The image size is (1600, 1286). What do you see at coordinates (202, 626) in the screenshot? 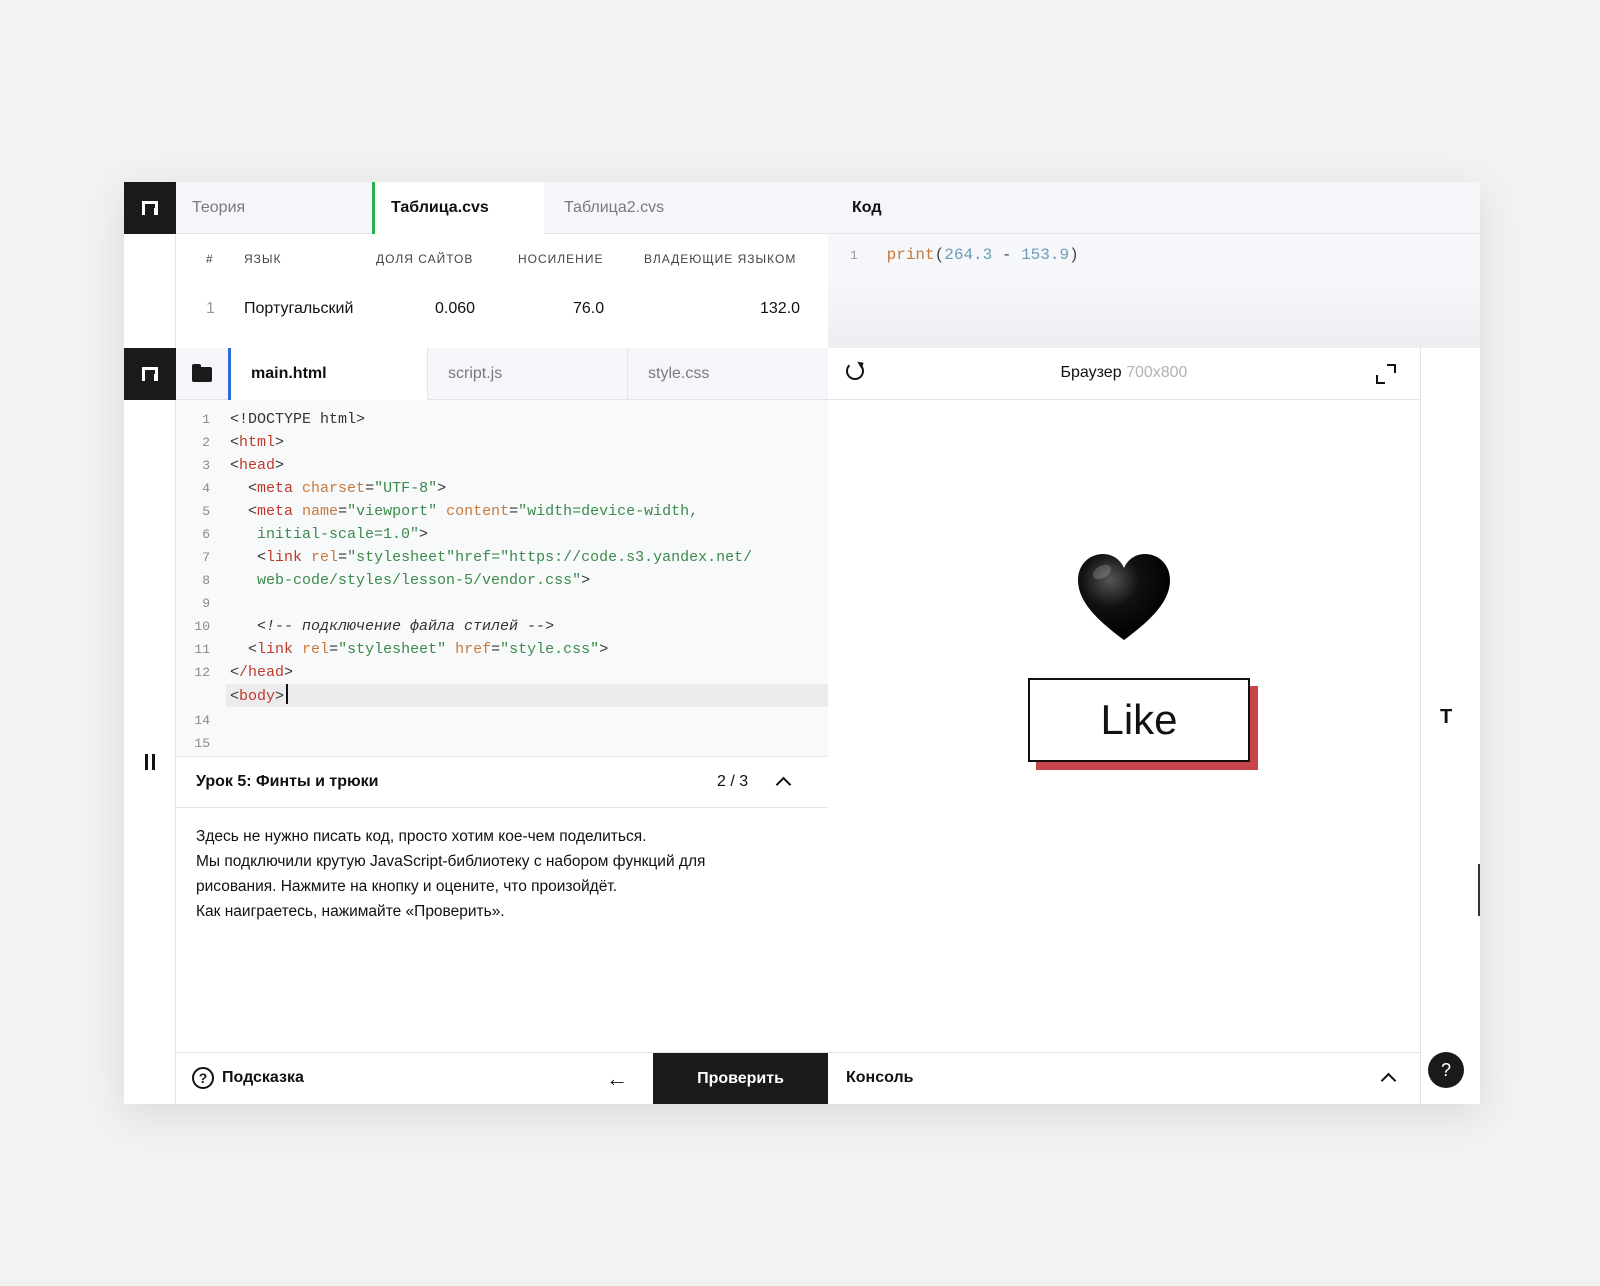
I see `line-number: 10` at bounding box center [202, 626].